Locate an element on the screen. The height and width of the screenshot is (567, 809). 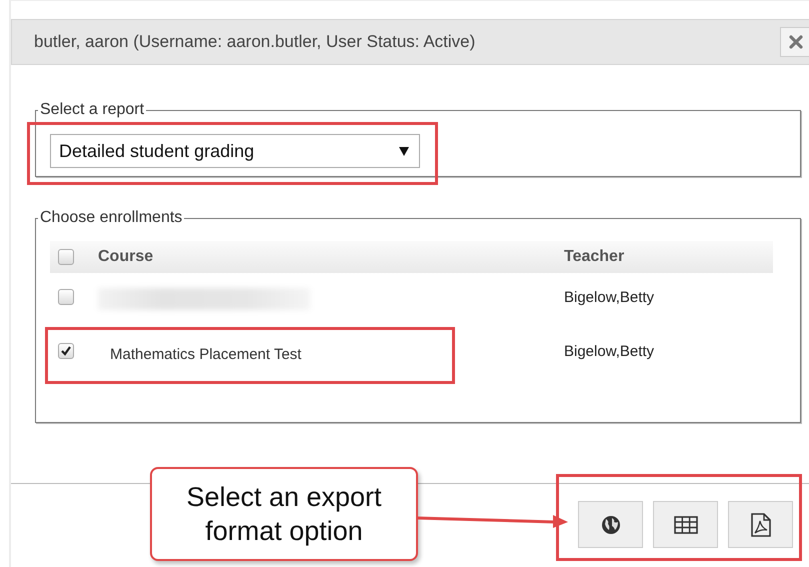
globe-icon is located at coordinates (610, 524).